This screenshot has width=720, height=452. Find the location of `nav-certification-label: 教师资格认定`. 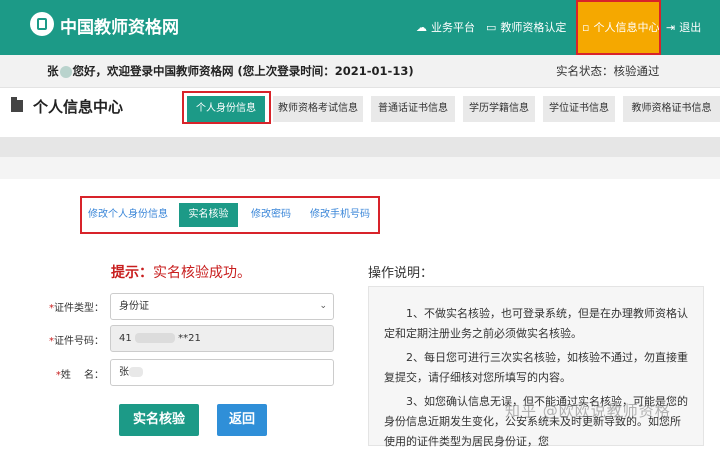

nav-certification-label: 教师资格认定 is located at coordinates (533, 27).